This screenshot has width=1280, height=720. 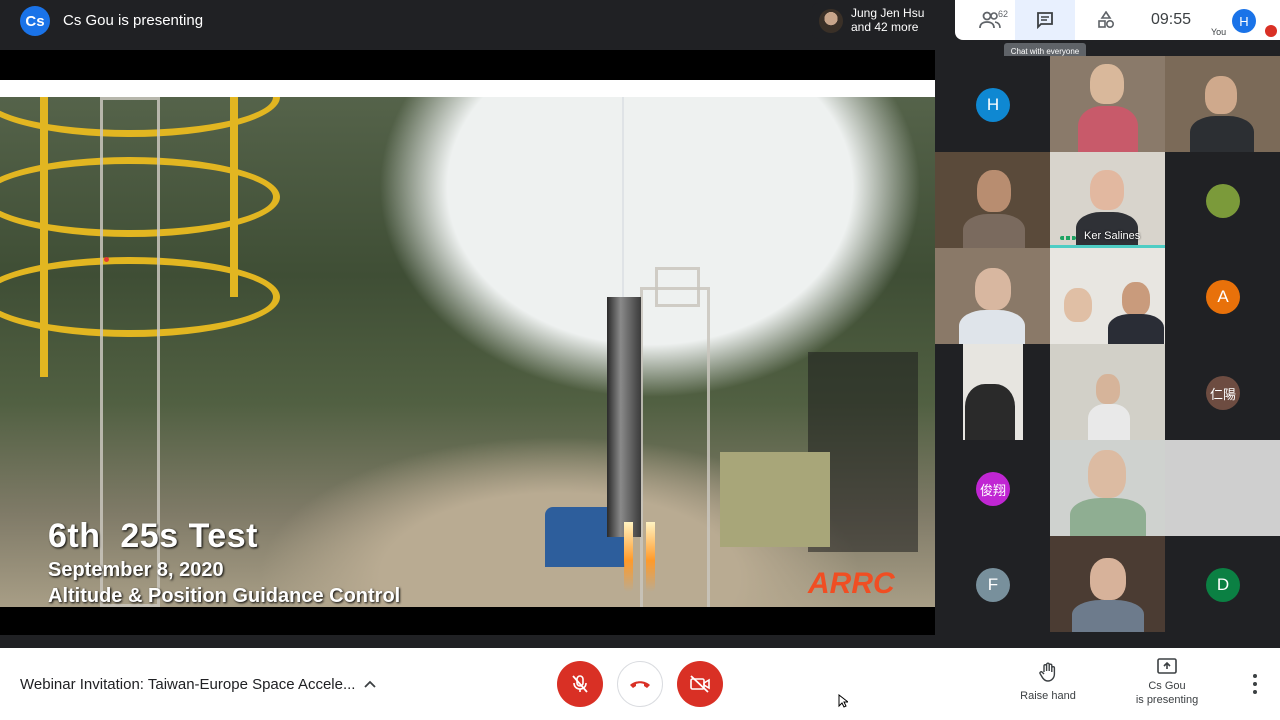 I want to click on people-count: 62, so click(x=1003, y=14).